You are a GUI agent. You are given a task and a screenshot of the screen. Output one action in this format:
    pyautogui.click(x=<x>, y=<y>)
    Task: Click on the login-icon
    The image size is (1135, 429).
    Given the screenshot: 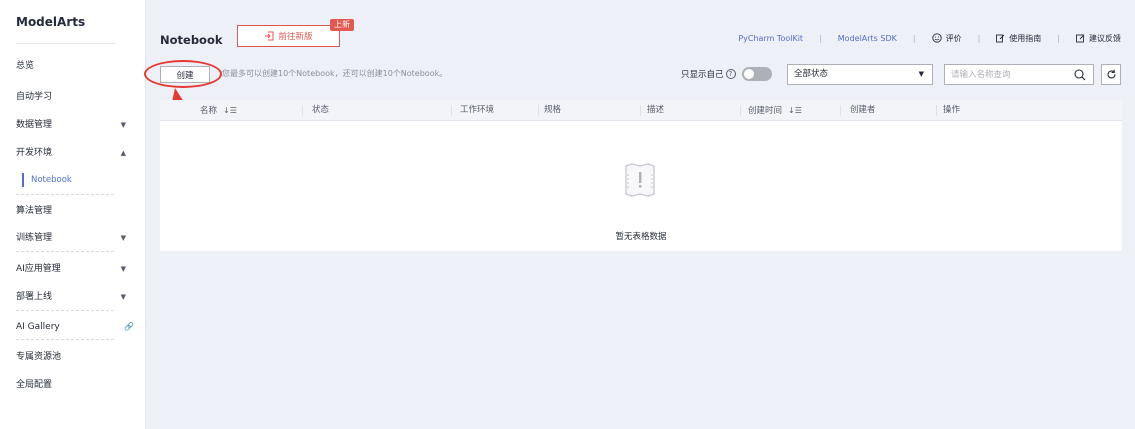 What is the action you would take?
    pyautogui.click(x=269, y=36)
    